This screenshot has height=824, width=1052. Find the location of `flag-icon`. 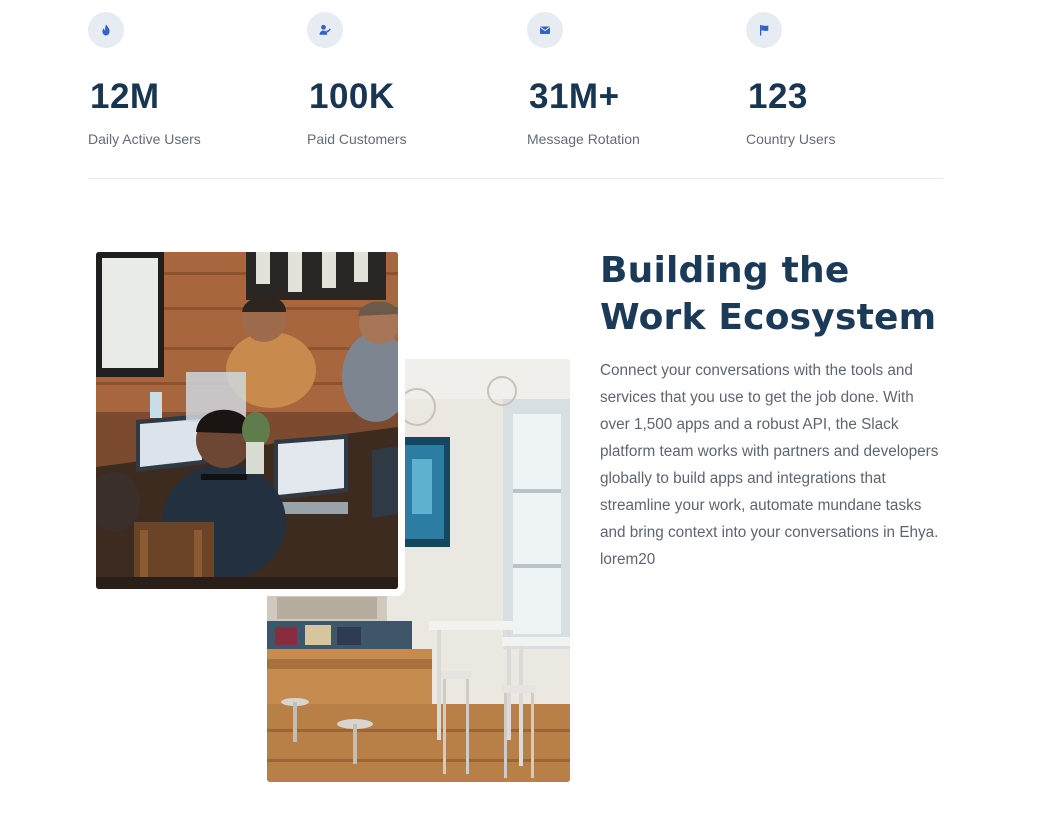

flag-icon is located at coordinates (764, 30).